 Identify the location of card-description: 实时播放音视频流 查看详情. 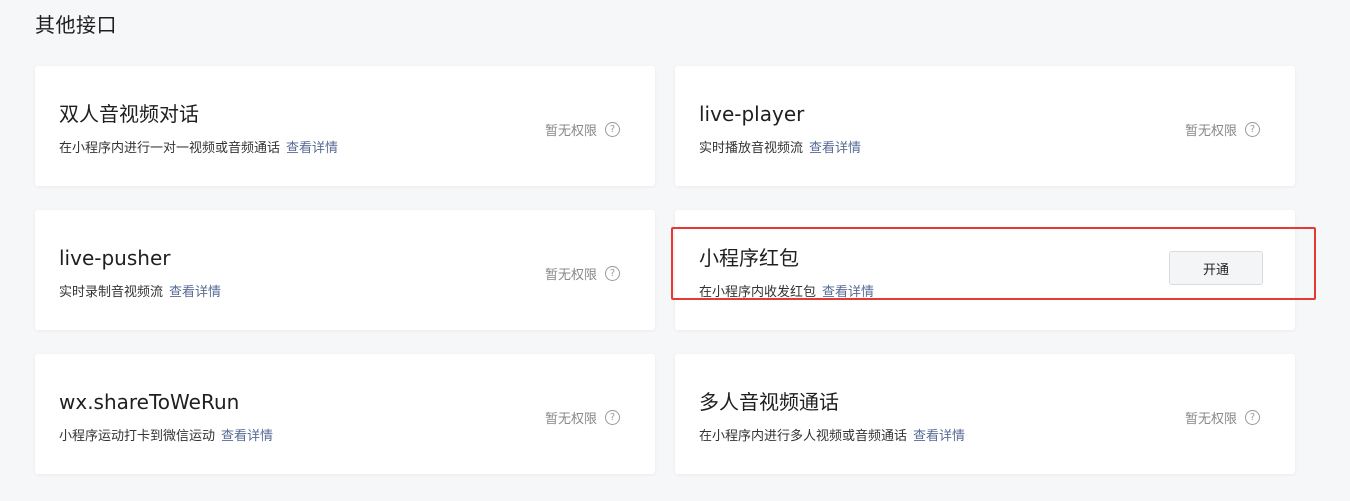
(780, 149).